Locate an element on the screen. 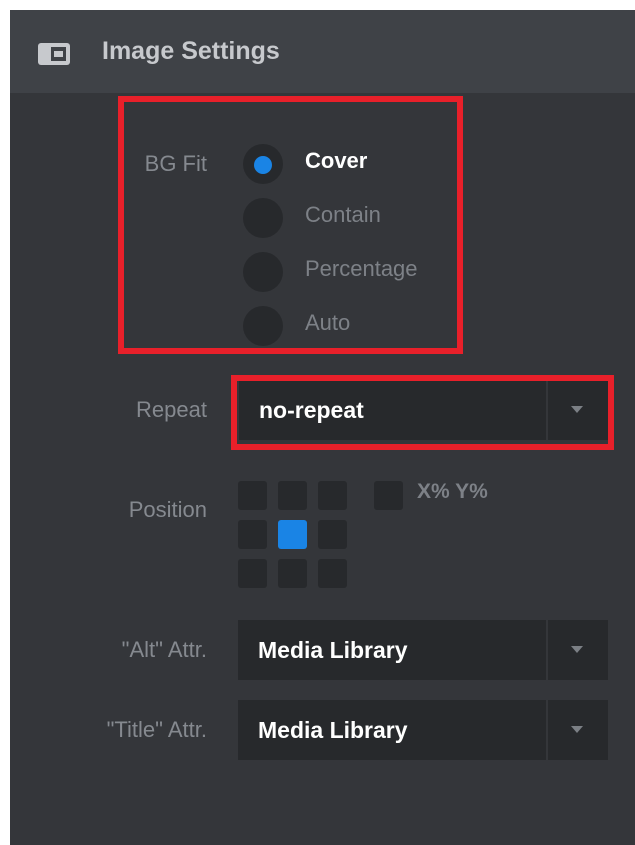 This screenshot has width=635, height=845. repeat-select: no-repeat is located at coordinates (423, 410).